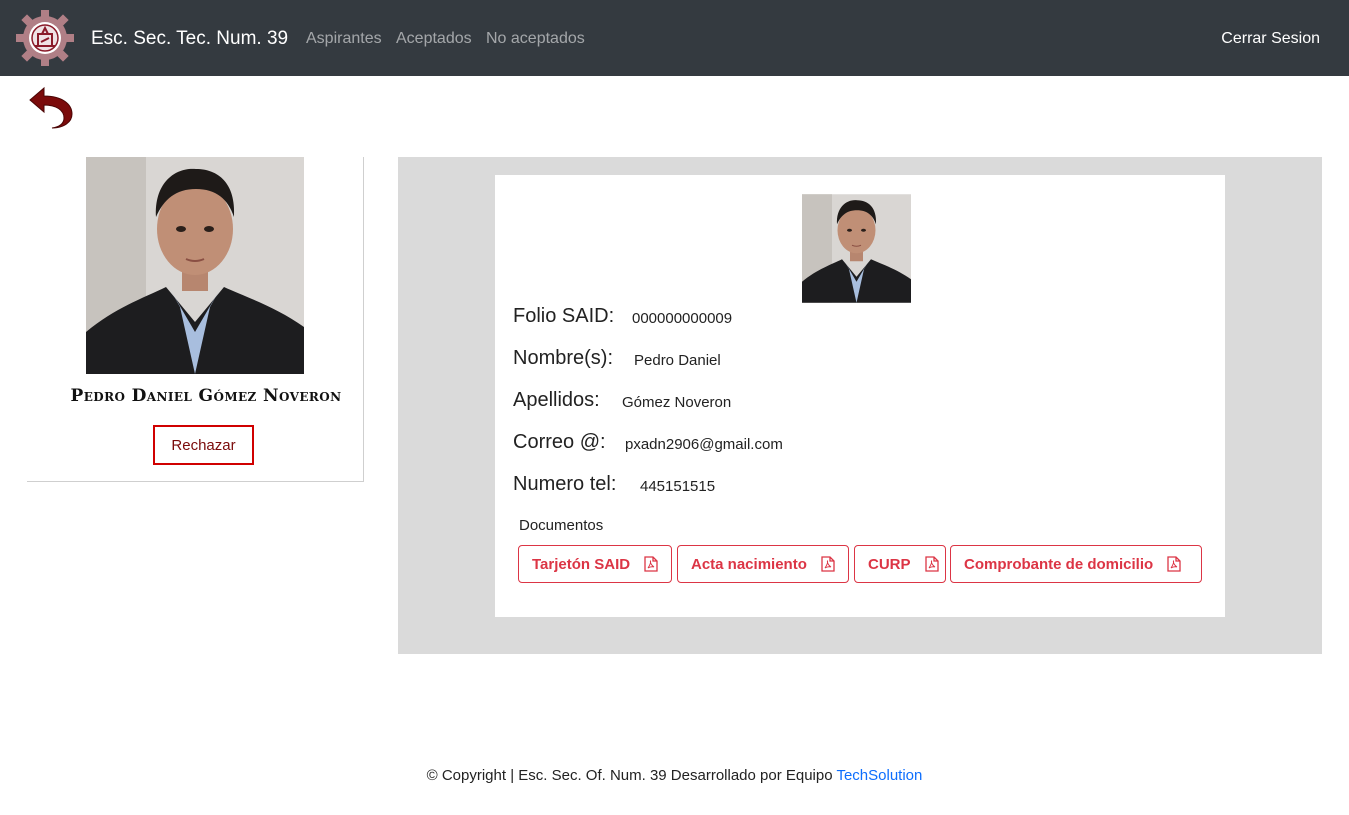 Image resolution: width=1349 pixels, height=815 pixels. What do you see at coordinates (561, 525) in the screenshot?
I see `documents-title: Documentos` at bounding box center [561, 525].